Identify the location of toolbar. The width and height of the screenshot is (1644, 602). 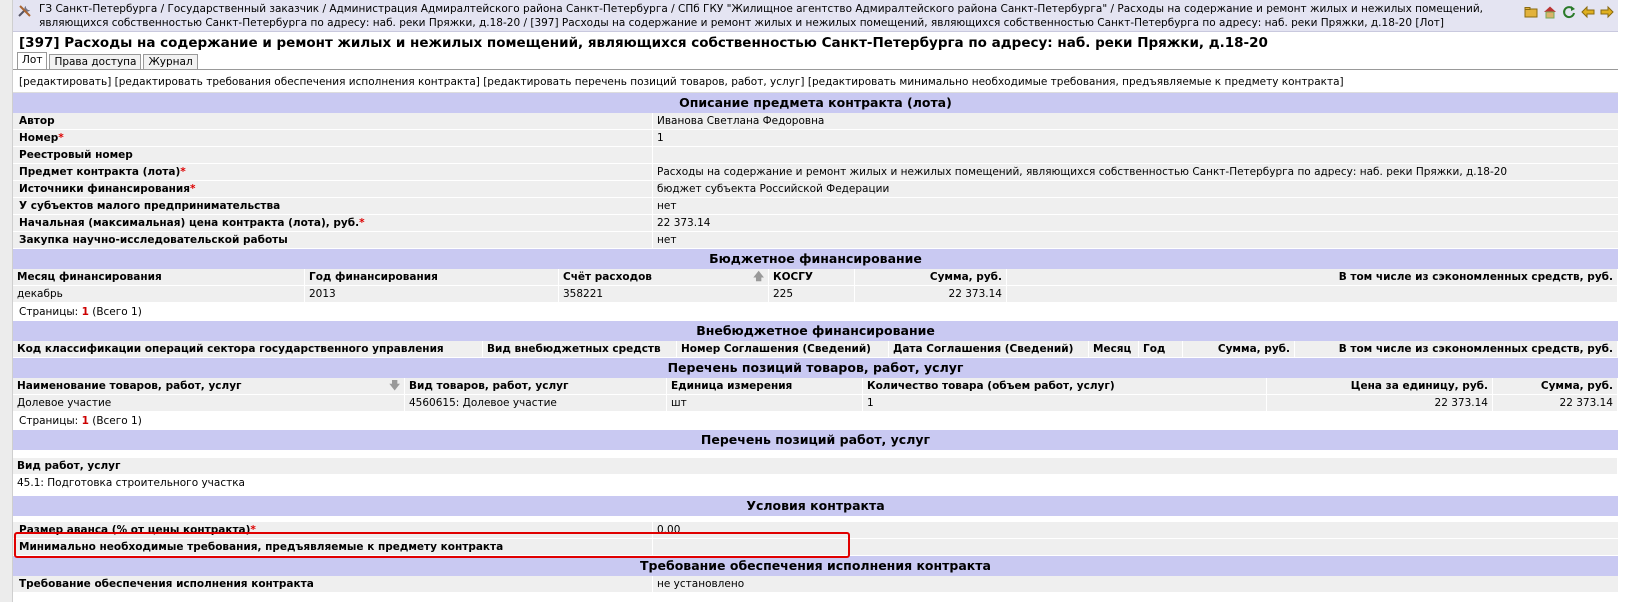
(1569, 12).